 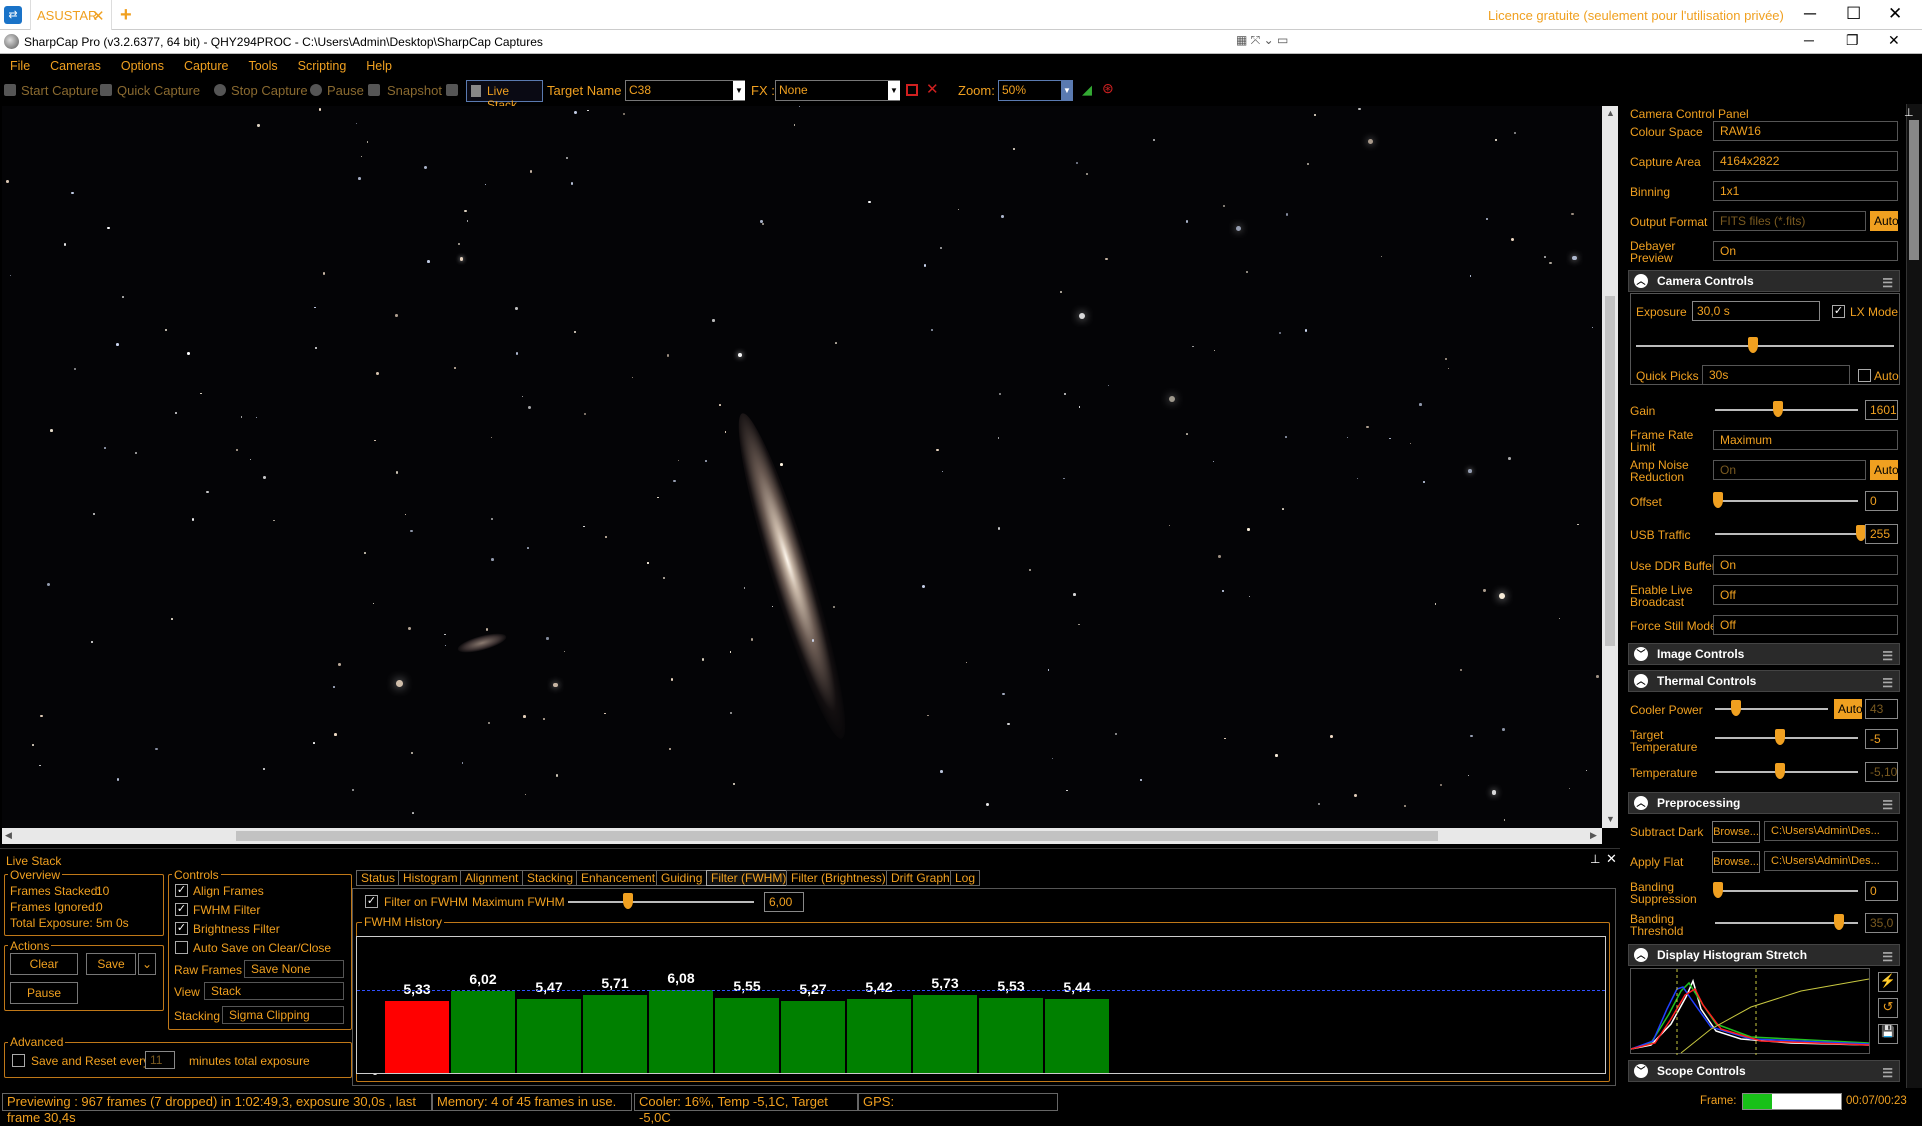 I want to click on live-stack-button: Live Stack, so click(x=504, y=96).